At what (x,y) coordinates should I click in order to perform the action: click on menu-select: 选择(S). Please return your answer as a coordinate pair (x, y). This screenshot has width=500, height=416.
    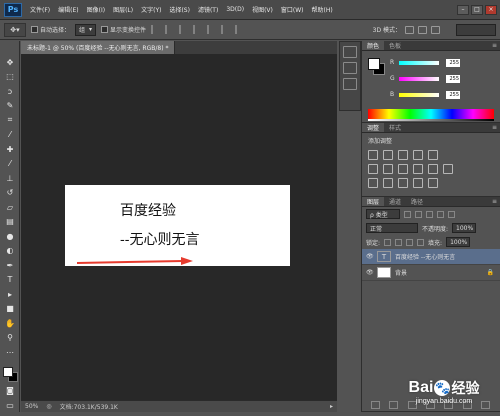
    Looking at the image, I should click on (179, 9).